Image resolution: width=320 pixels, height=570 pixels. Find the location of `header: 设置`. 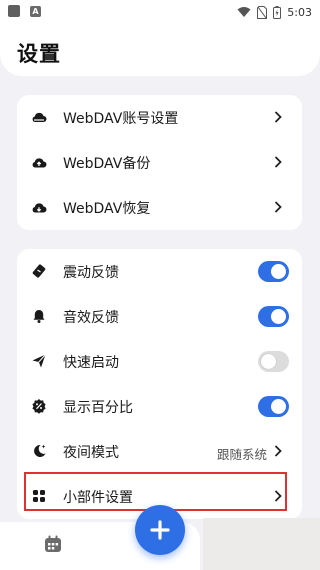

header: 设置 is located at coordinates (160, 50).